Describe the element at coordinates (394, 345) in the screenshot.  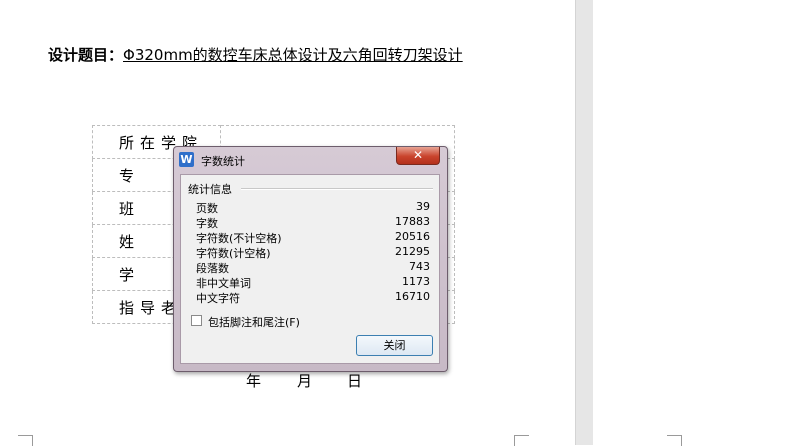
I see `close-button: 关闭` at that location.